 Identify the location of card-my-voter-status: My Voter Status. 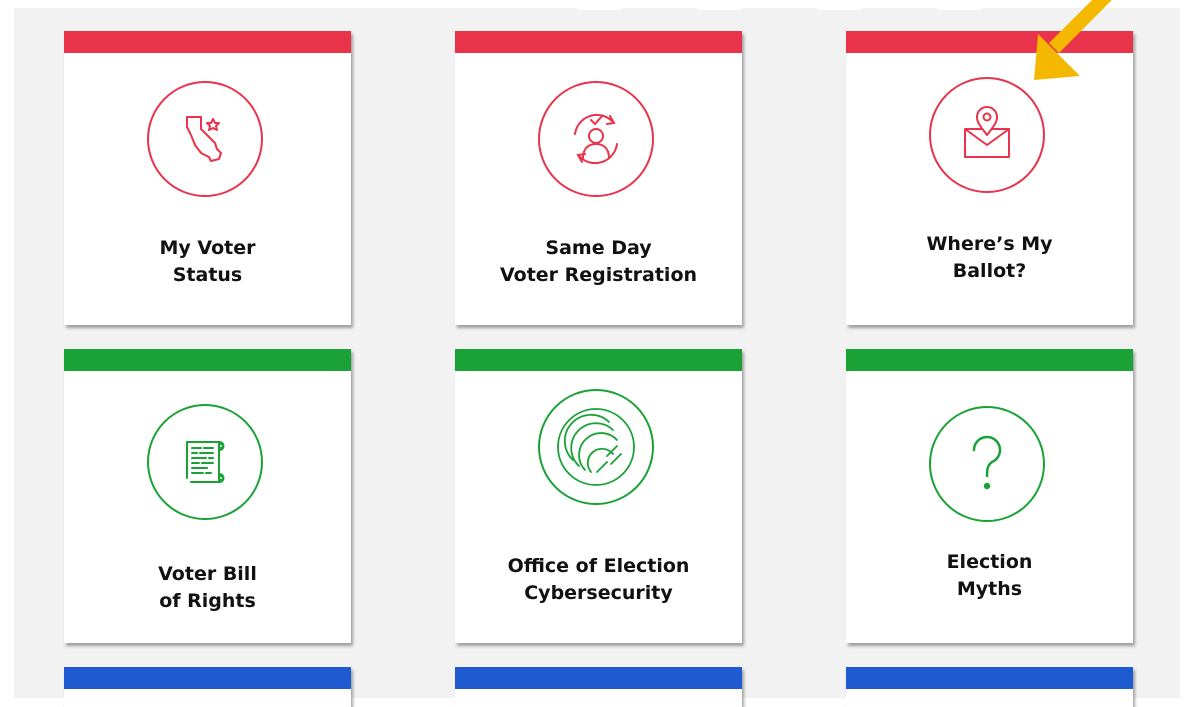
(207, 178).